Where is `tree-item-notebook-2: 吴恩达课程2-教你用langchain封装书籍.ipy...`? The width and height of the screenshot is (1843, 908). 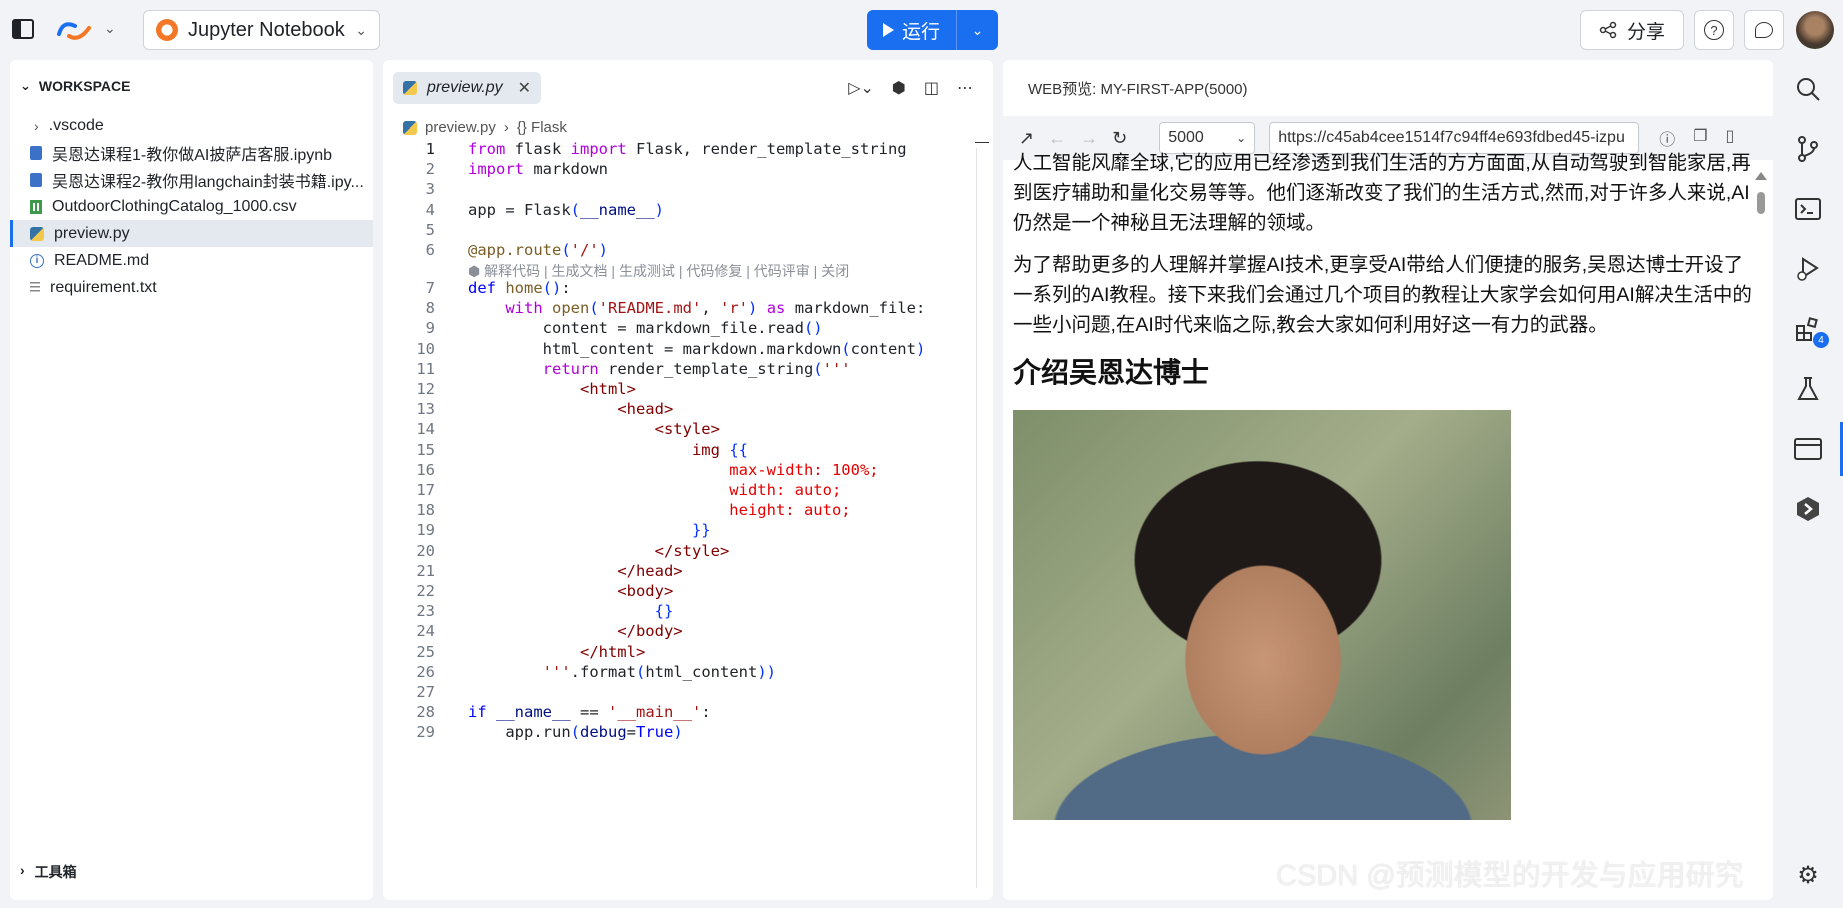 tree-item-notebook-2: 吴恩达课程2-教你用langchain封装书籍.ipy... is located at coordinates (191, 179).